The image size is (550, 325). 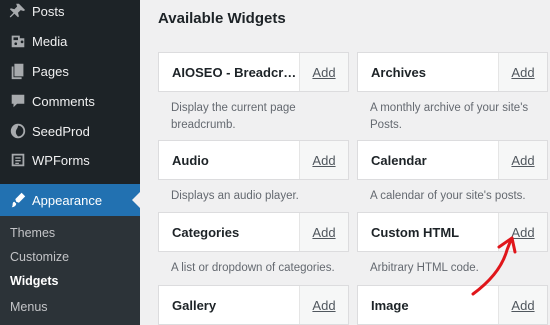 What do you see at coordinates (253, 160) in the screenshot?
I see `widget-audio: Audio Add` at bounding box center [253, 160].